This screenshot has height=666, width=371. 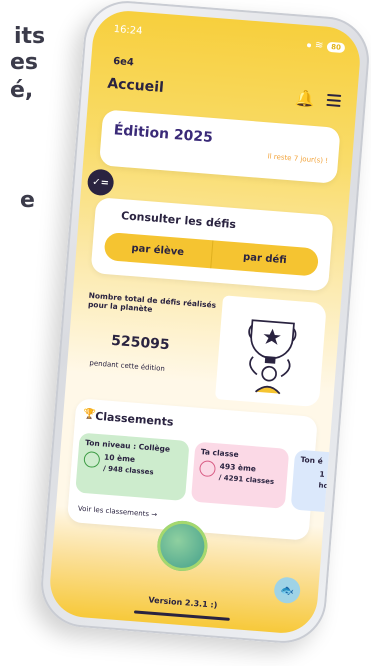 What do you see at coordinates (336, 47) in the screenshot?
I see `battery-icon: 80` at bounding box center [336, 47].